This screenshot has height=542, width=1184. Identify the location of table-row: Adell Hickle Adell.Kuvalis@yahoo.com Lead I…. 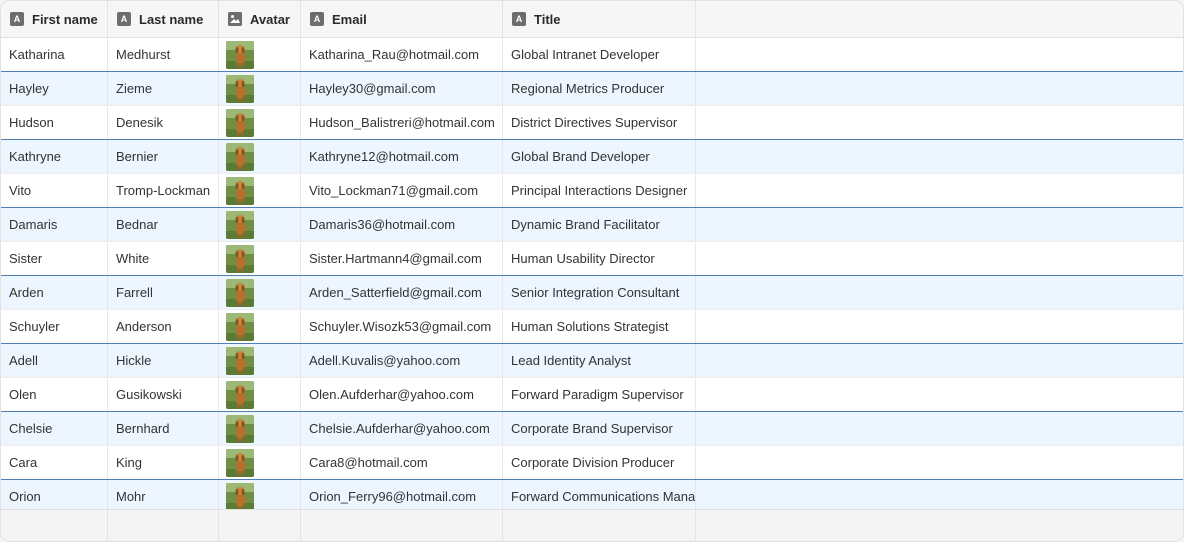
(592, 360).